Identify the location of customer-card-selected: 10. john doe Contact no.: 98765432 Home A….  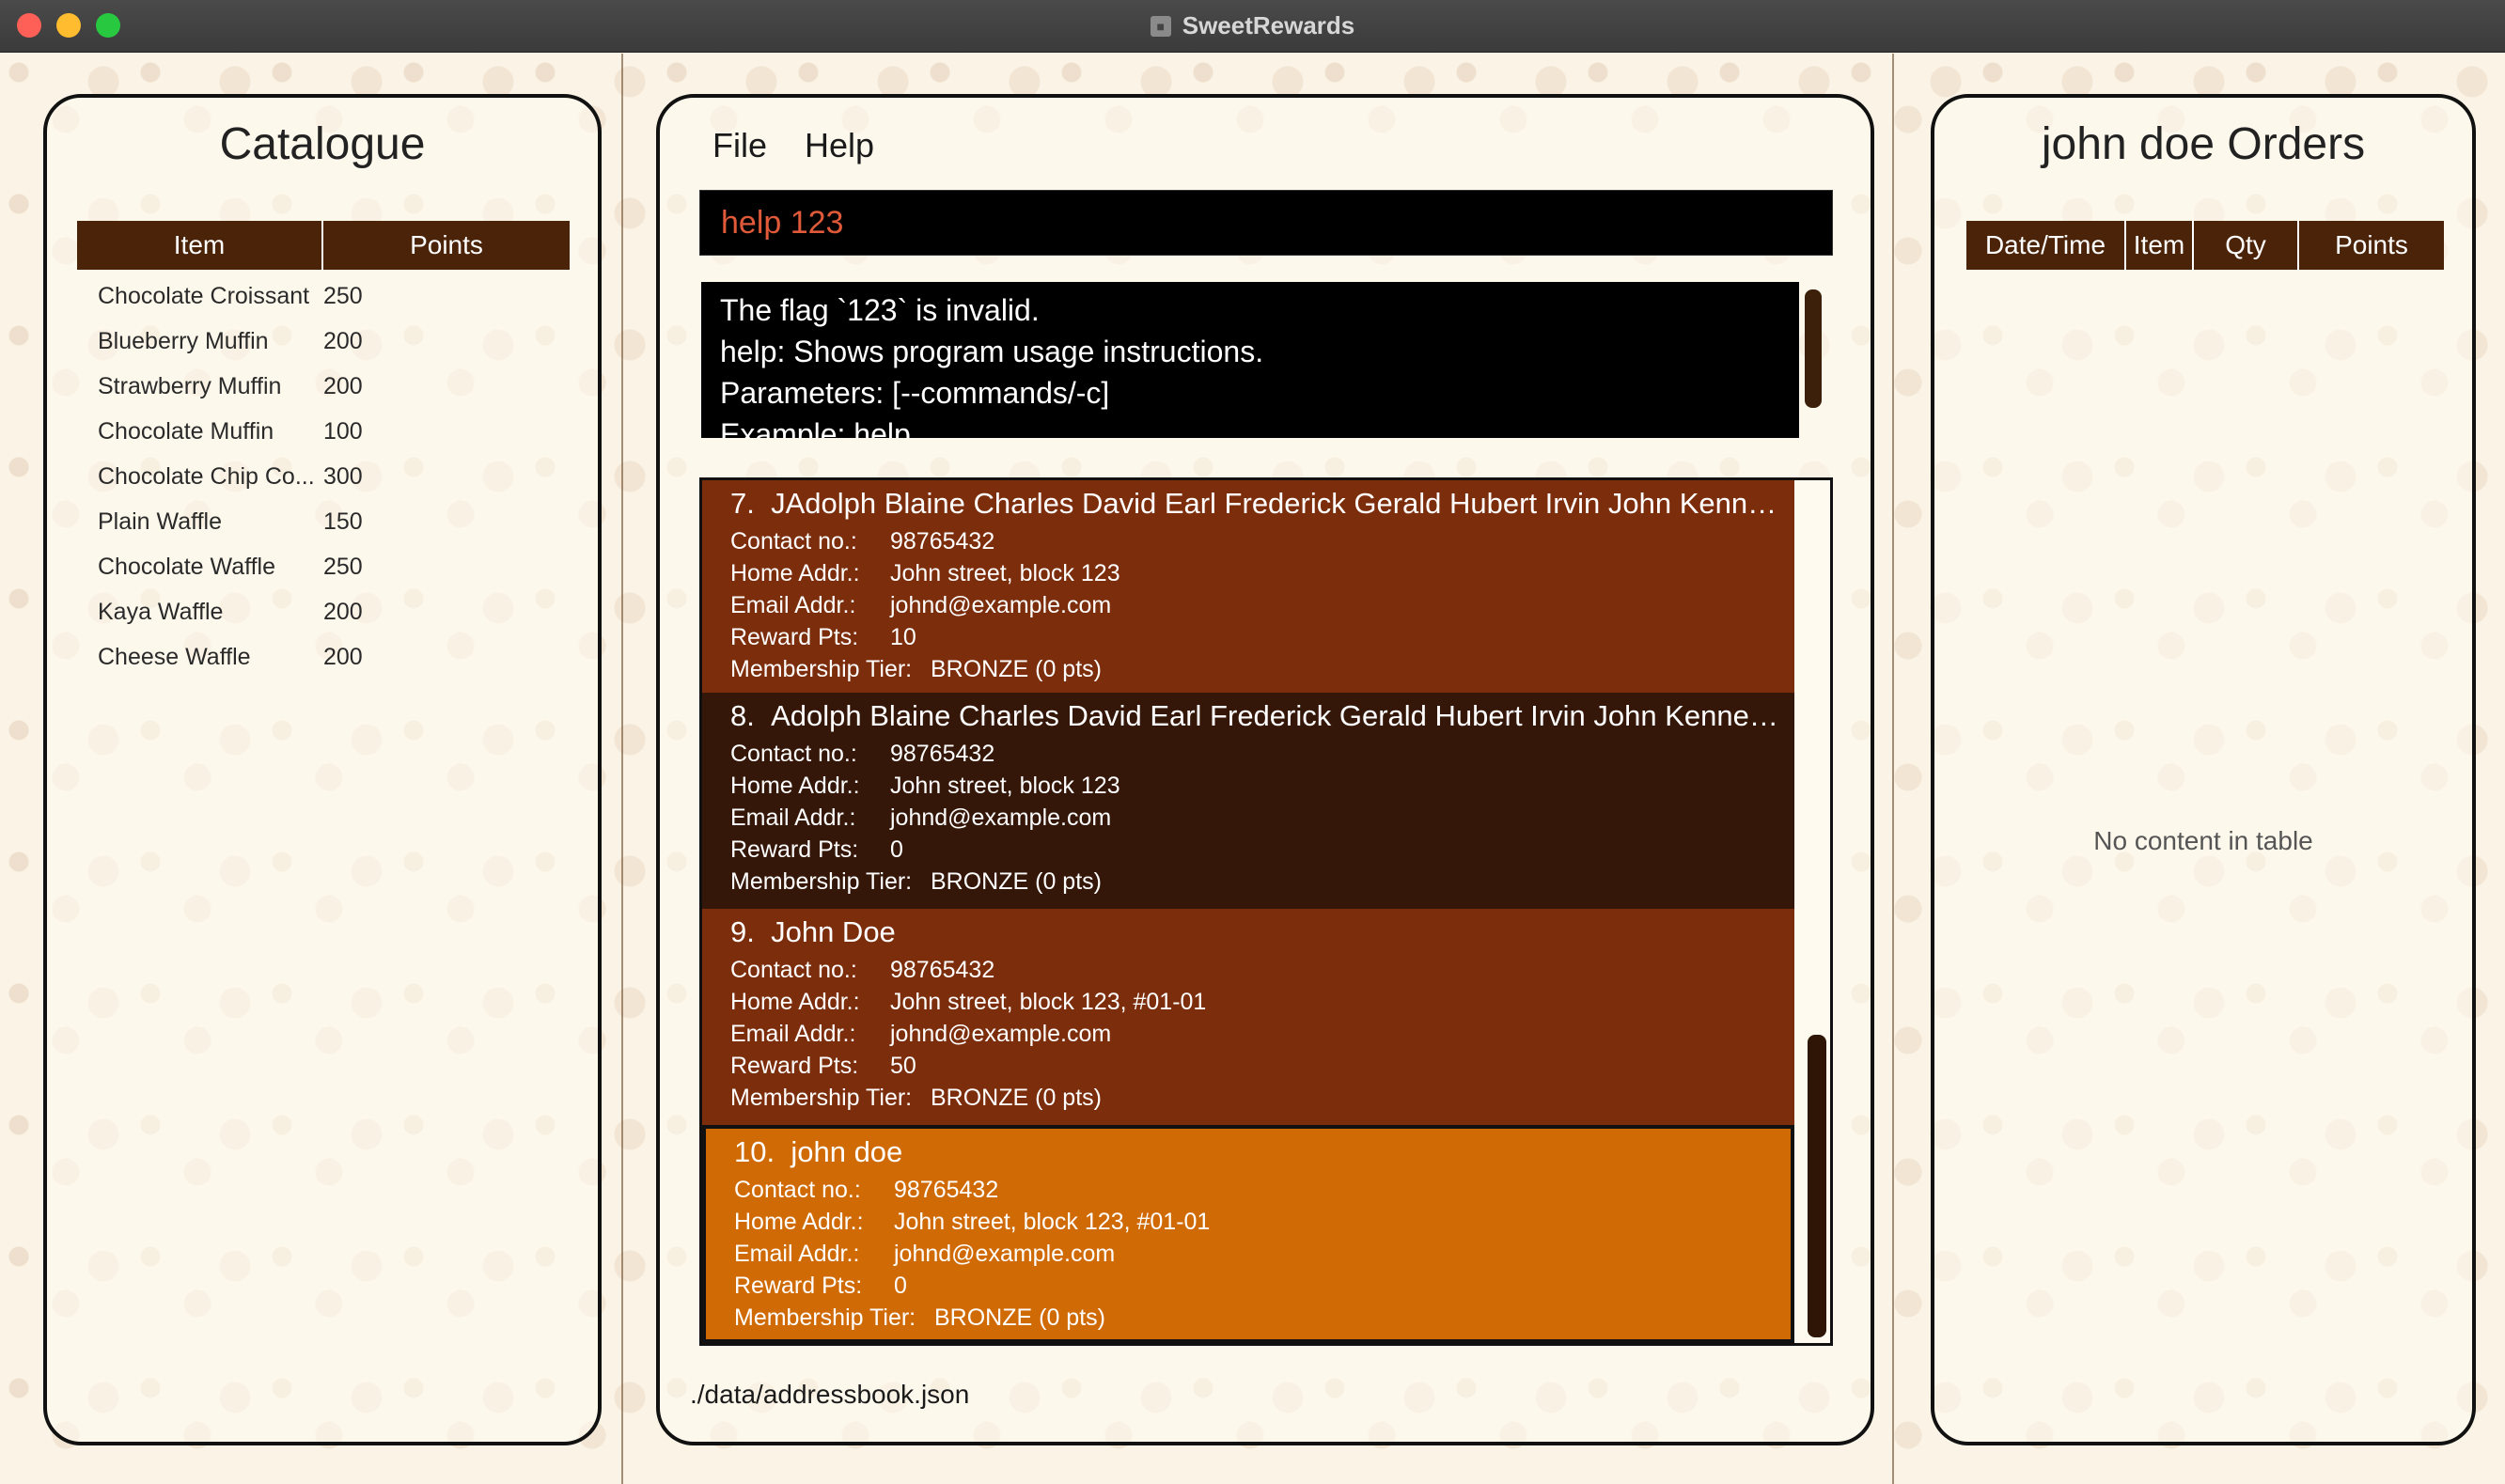
(1248, 1234).